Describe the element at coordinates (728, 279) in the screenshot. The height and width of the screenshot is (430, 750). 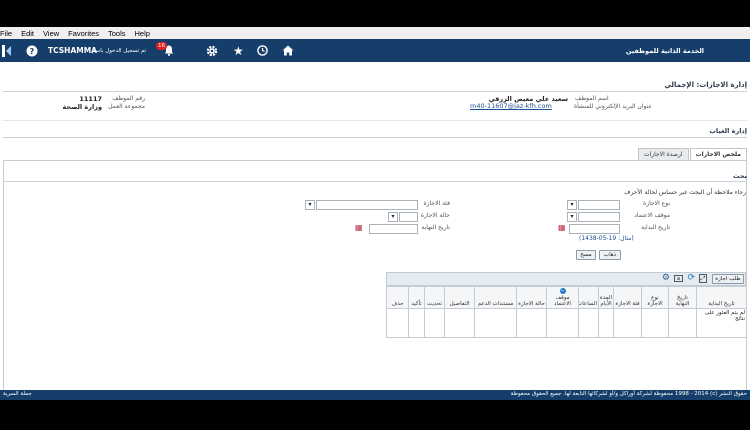
I see `request-leave-button: طلب اجازة` at that location.